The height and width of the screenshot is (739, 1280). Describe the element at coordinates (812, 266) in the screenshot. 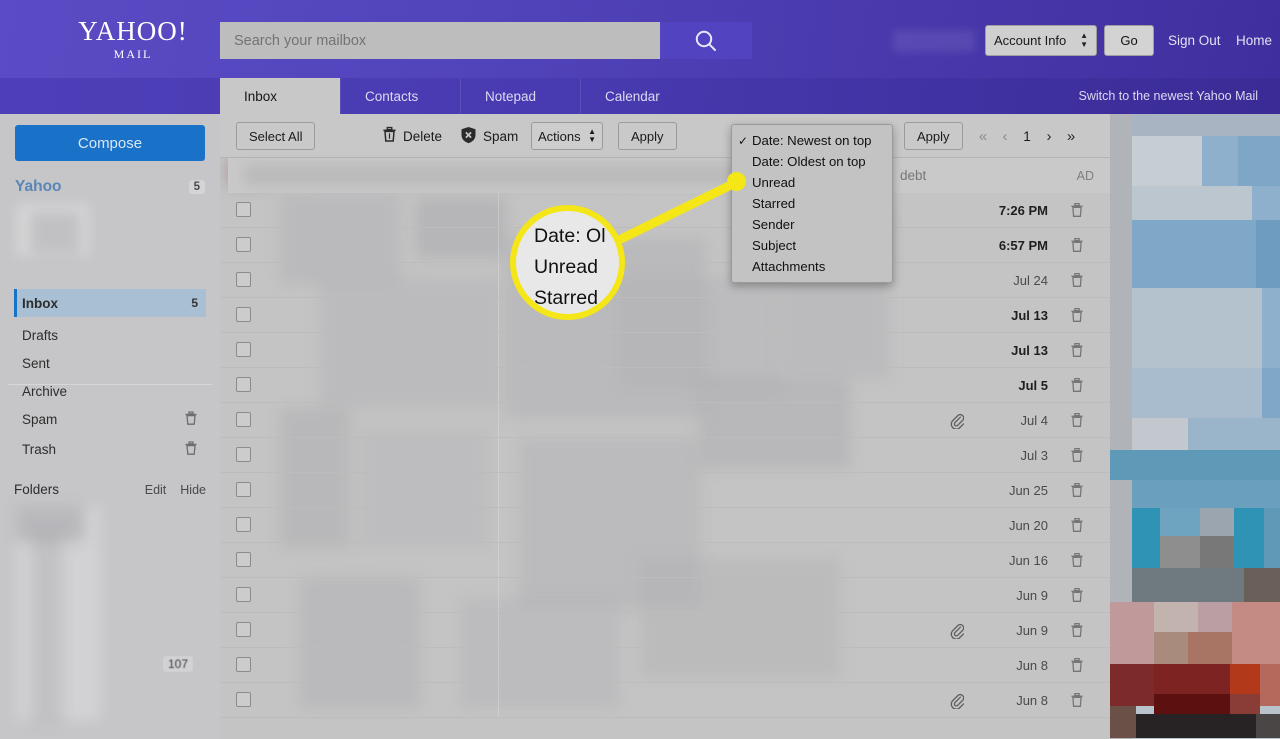

I see `sort-option-attachments: Attachments` at that location.